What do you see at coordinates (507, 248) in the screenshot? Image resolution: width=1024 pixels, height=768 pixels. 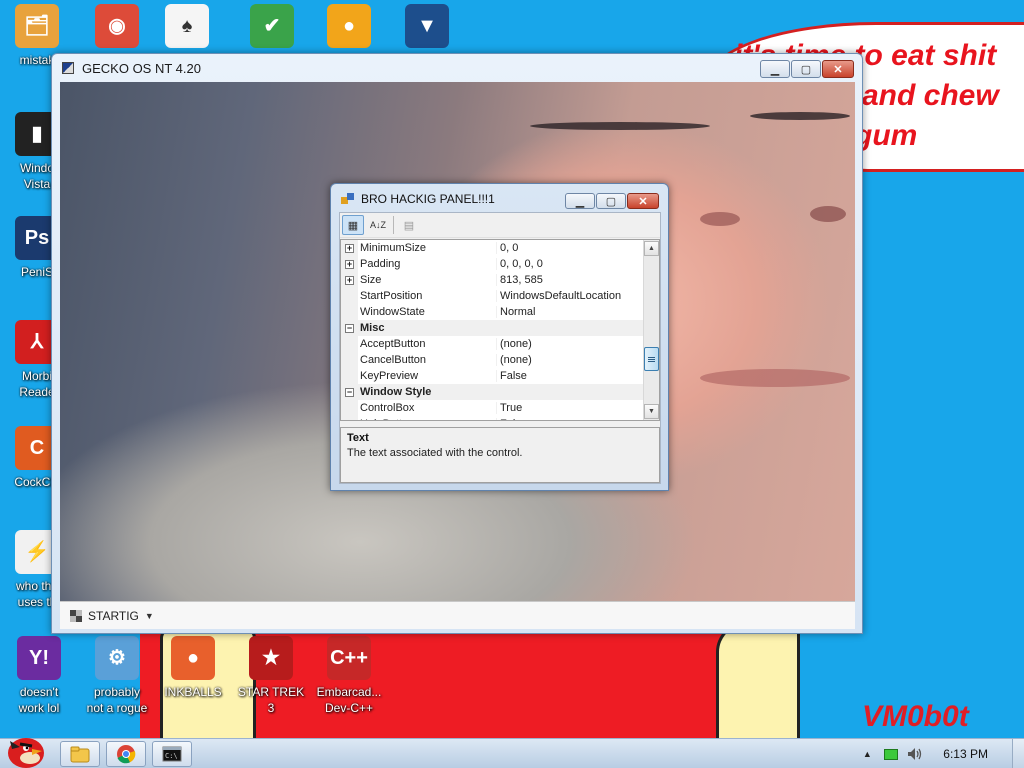 I see `property-value: 0, 0` at bounding box center [507, 248].